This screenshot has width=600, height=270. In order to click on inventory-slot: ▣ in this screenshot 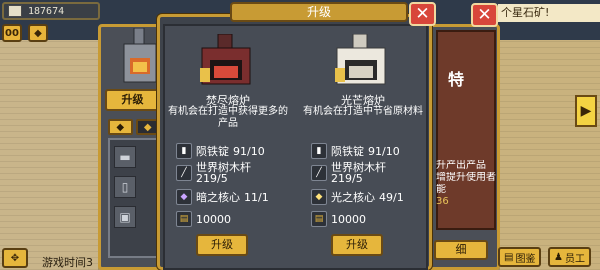, I will do `click(125, 217)`.